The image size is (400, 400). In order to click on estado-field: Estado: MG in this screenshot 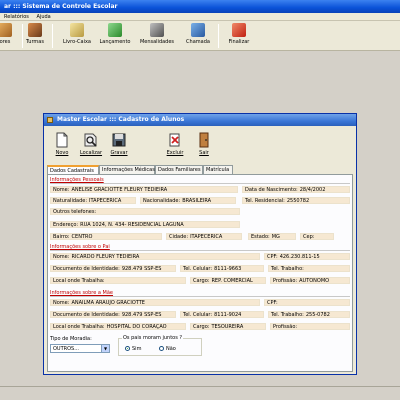, I will do `click(272, 236)`.